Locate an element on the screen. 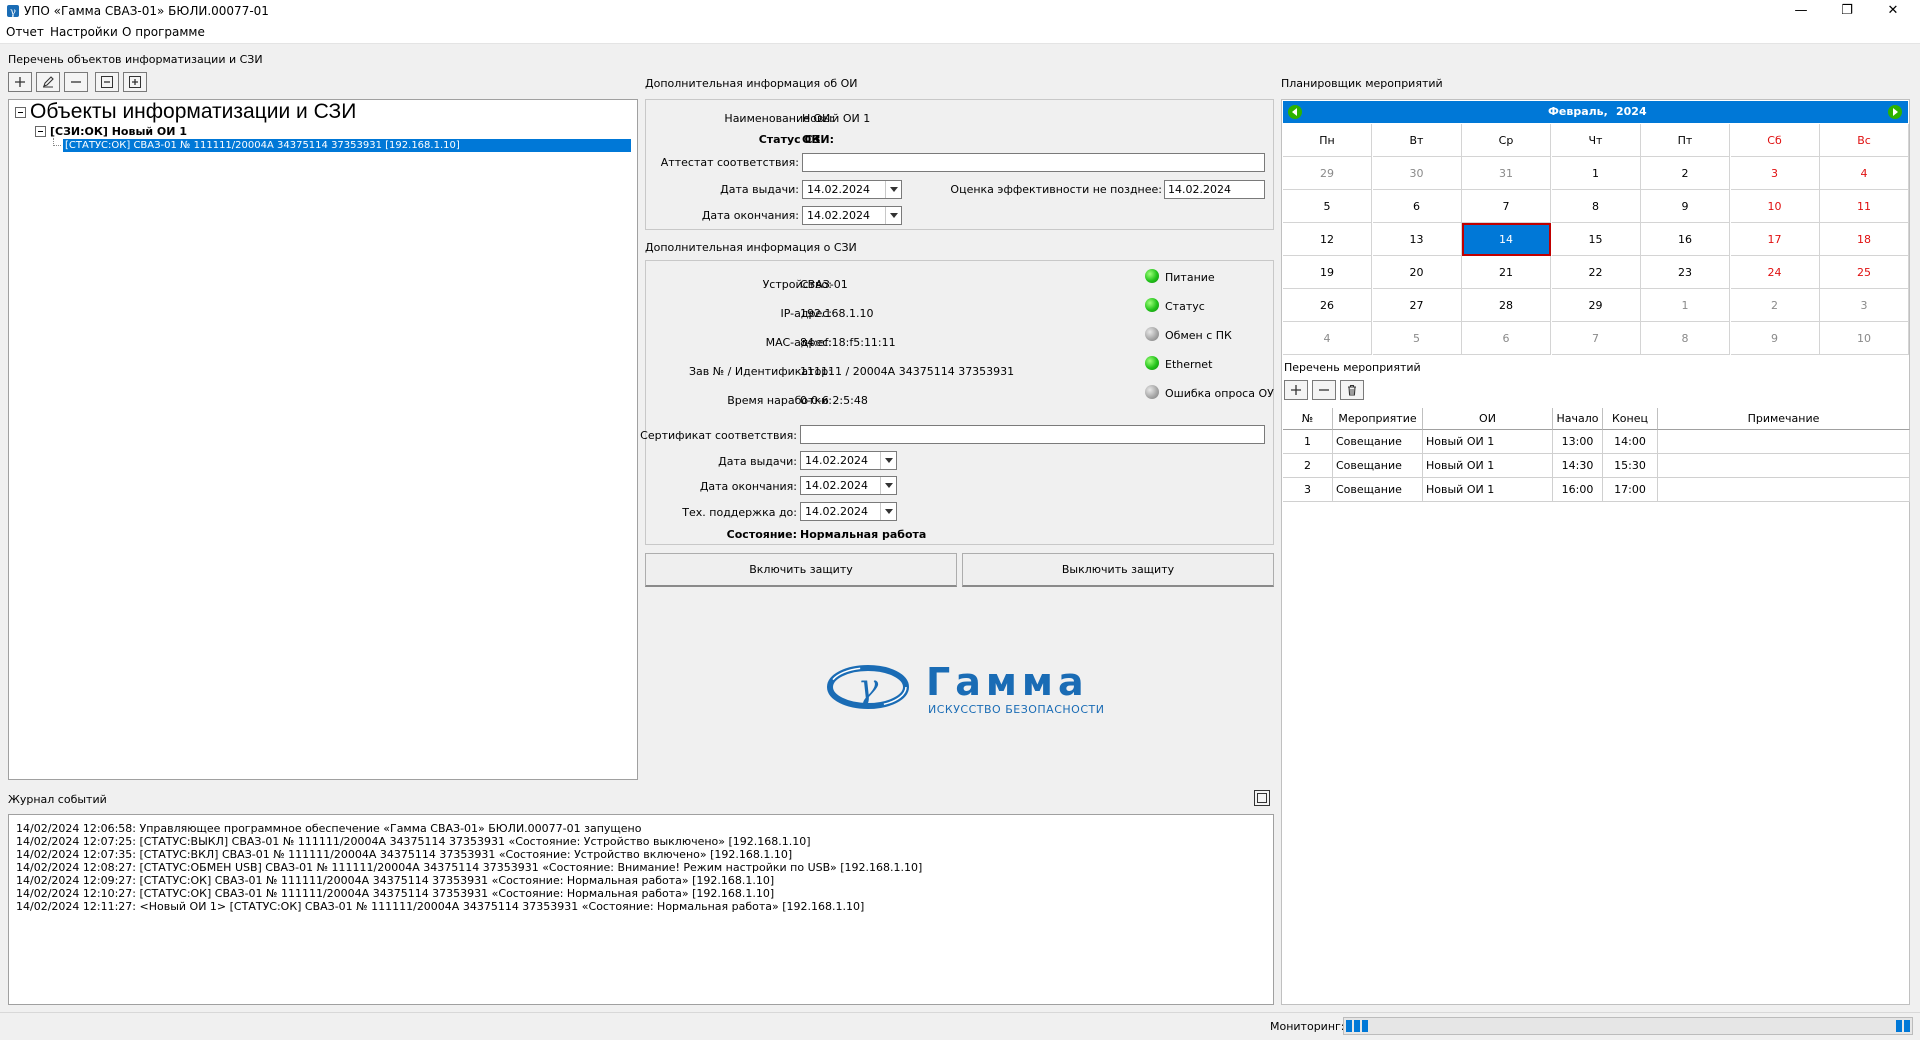 This screenshot has width=1920, height=1040. szi-issue-date-picker: 14.02.2024 is located at coordinates (848, 460).